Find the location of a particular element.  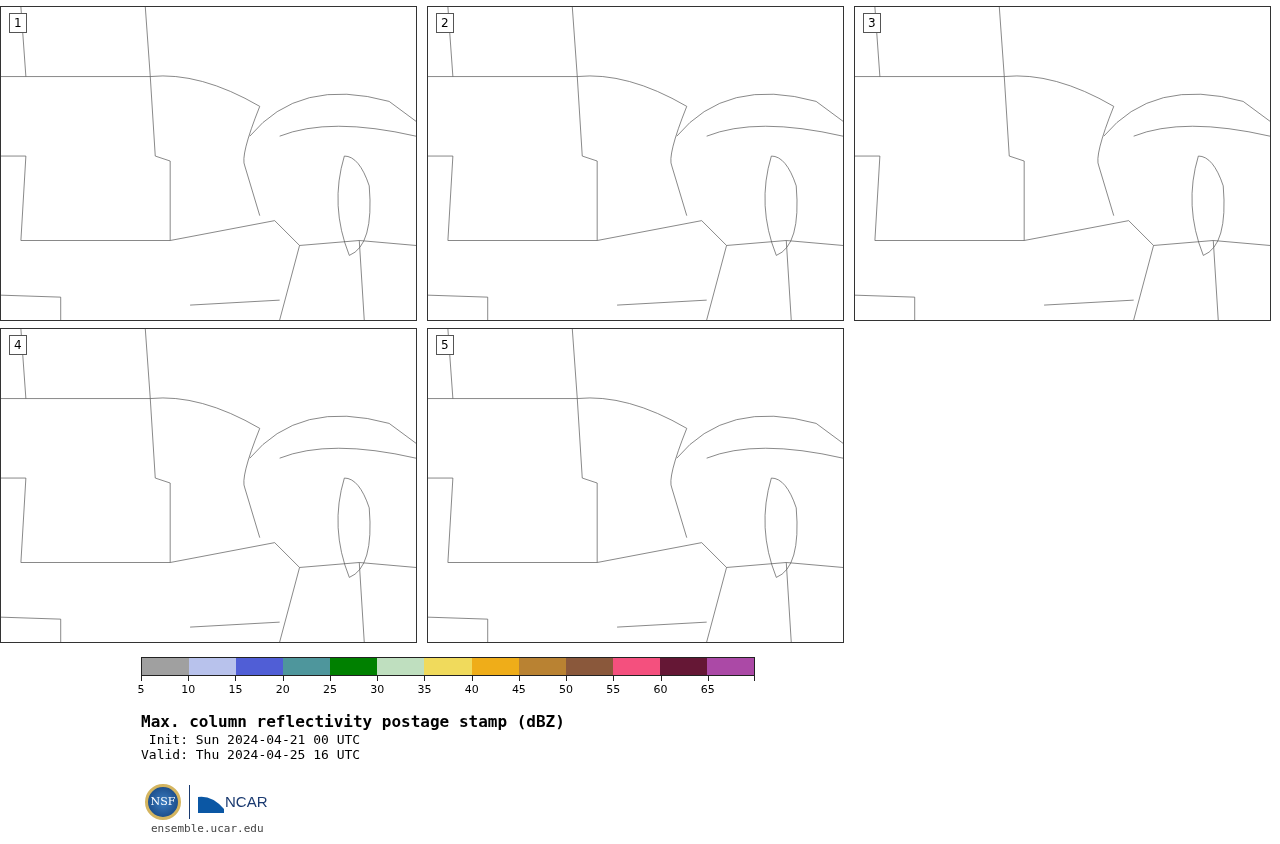

chart-title: Max. column reflectivity postage stamp (dBZ) is located at coordinates (353, 722).